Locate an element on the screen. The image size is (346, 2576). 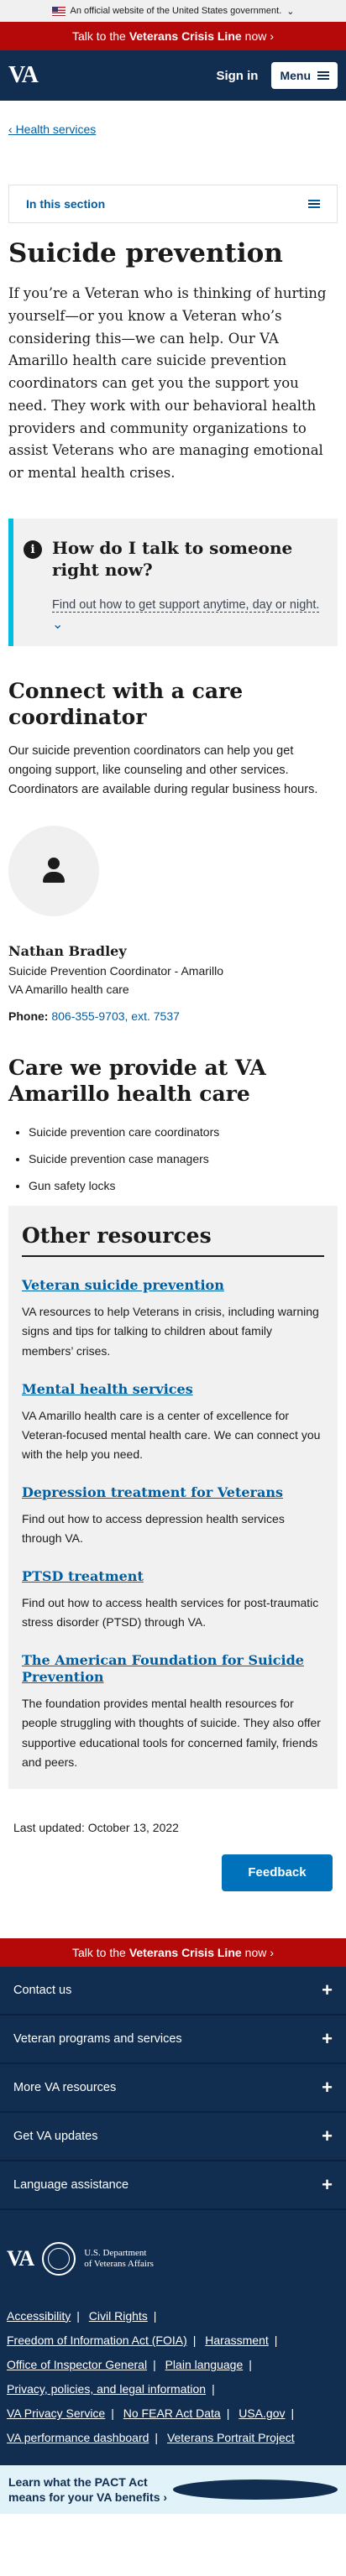
footer-link: Accessibility is located at coordinates (39, 2316).